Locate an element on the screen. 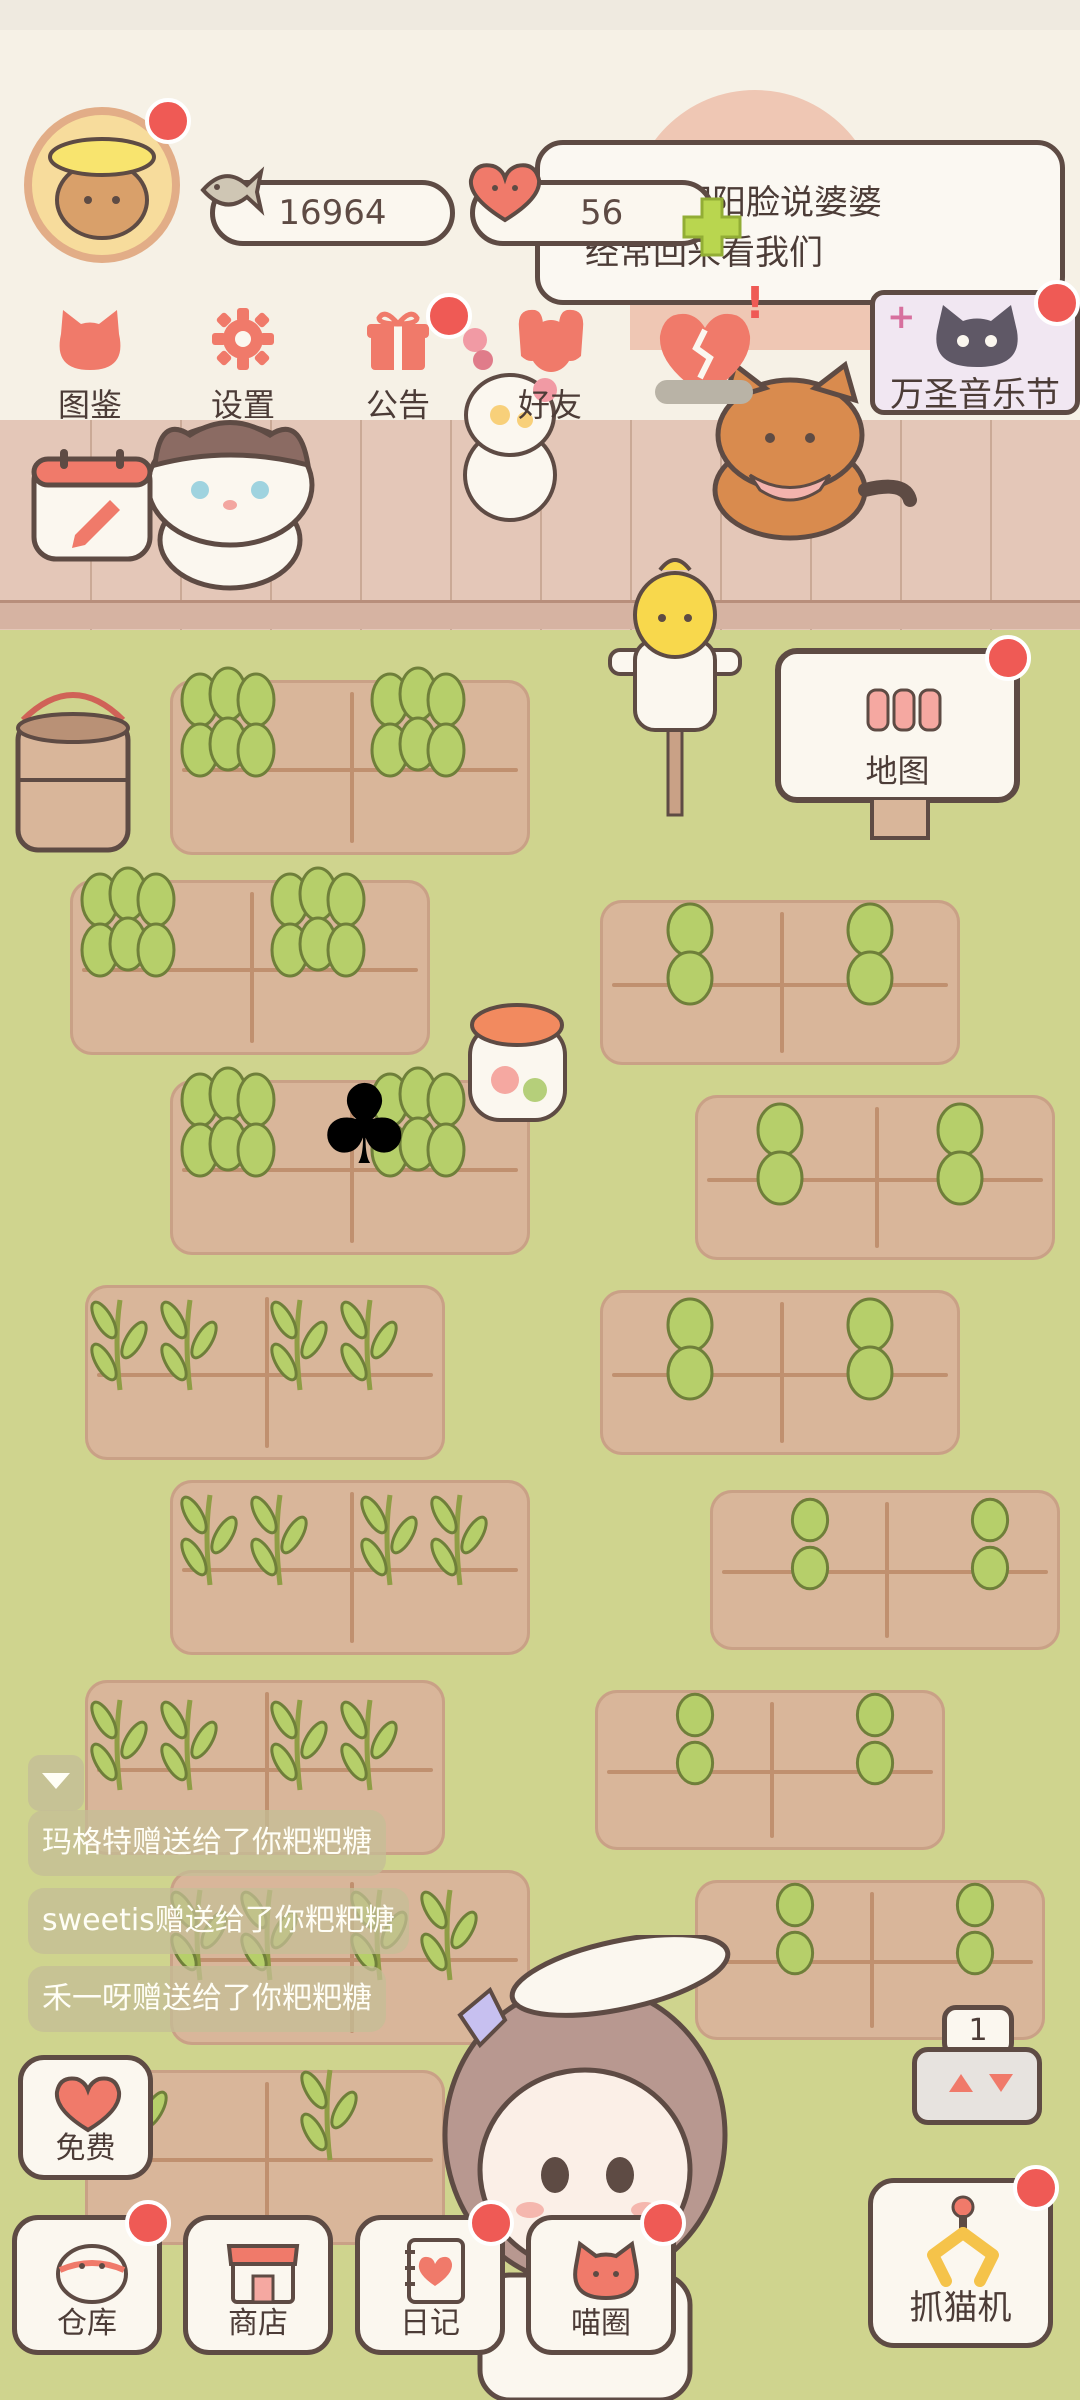 Image resolution: width=1080 pixels, height=2400 pixels. water-bucket is located at coordinates (73, 770).